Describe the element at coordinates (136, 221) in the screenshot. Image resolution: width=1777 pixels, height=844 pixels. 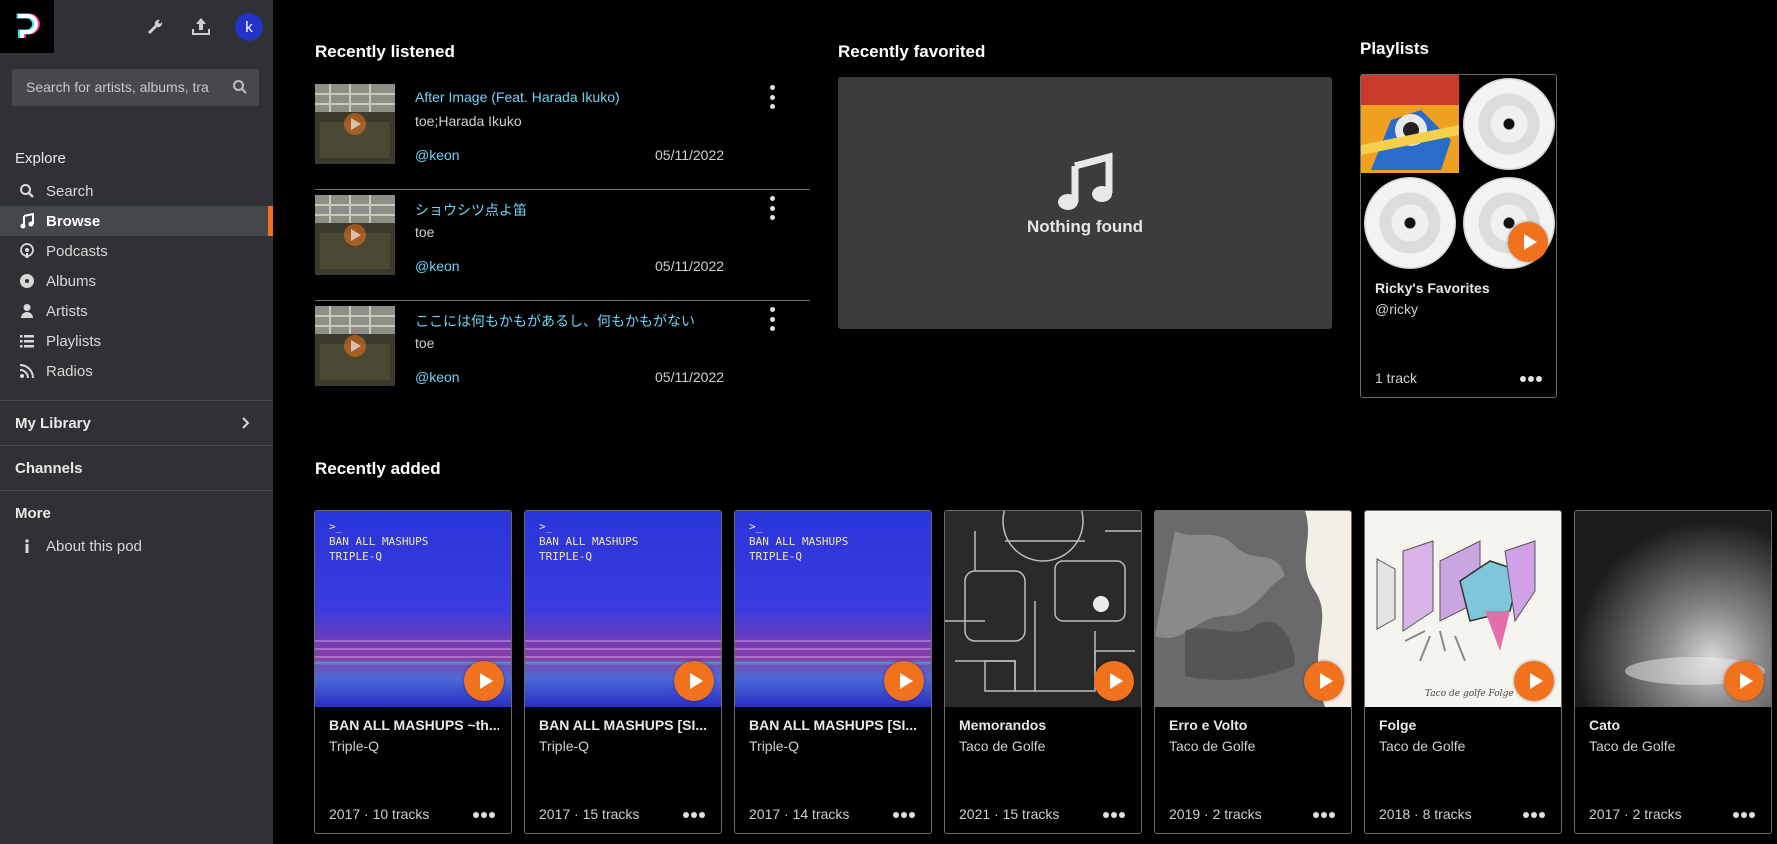
I see `nav-browse: Browse` at that location.